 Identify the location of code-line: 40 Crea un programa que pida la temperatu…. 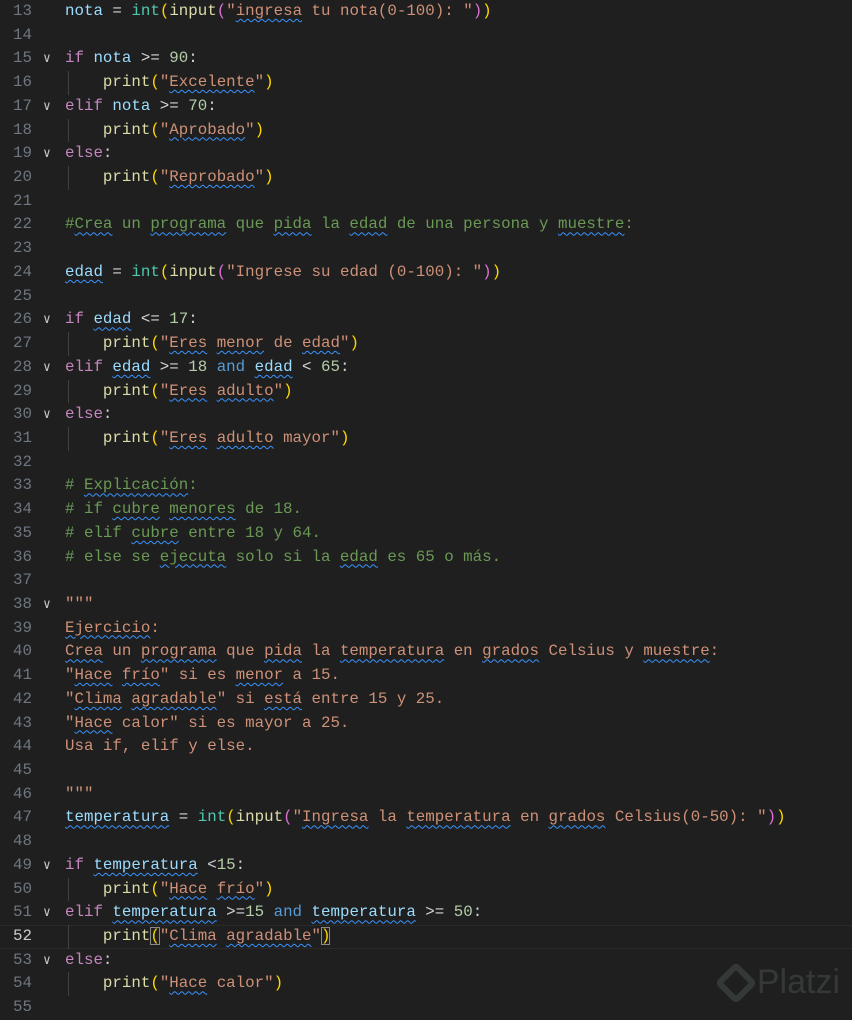
(426, 652).